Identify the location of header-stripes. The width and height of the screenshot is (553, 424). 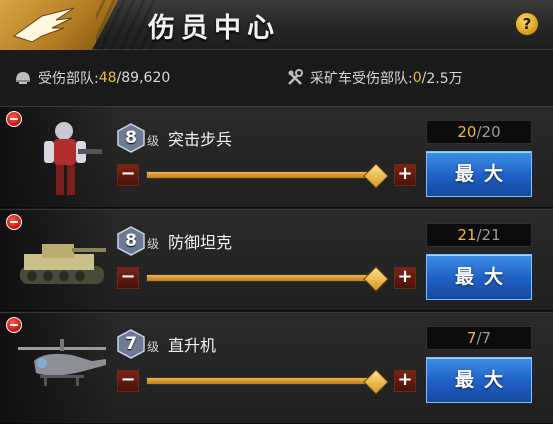
(126, 25).